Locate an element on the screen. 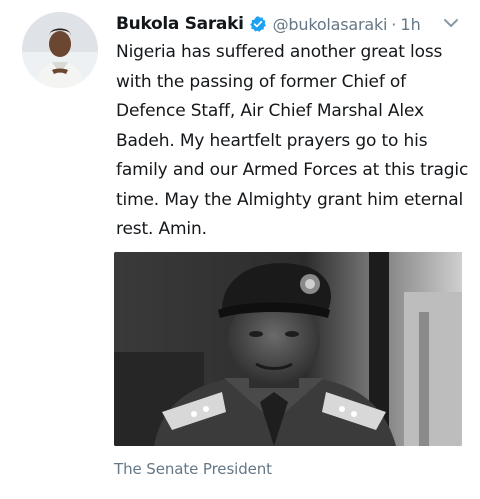 This screenshot has height=499, width=480. author-handle: @bukolasaraki is located at coordinates (330, 24).